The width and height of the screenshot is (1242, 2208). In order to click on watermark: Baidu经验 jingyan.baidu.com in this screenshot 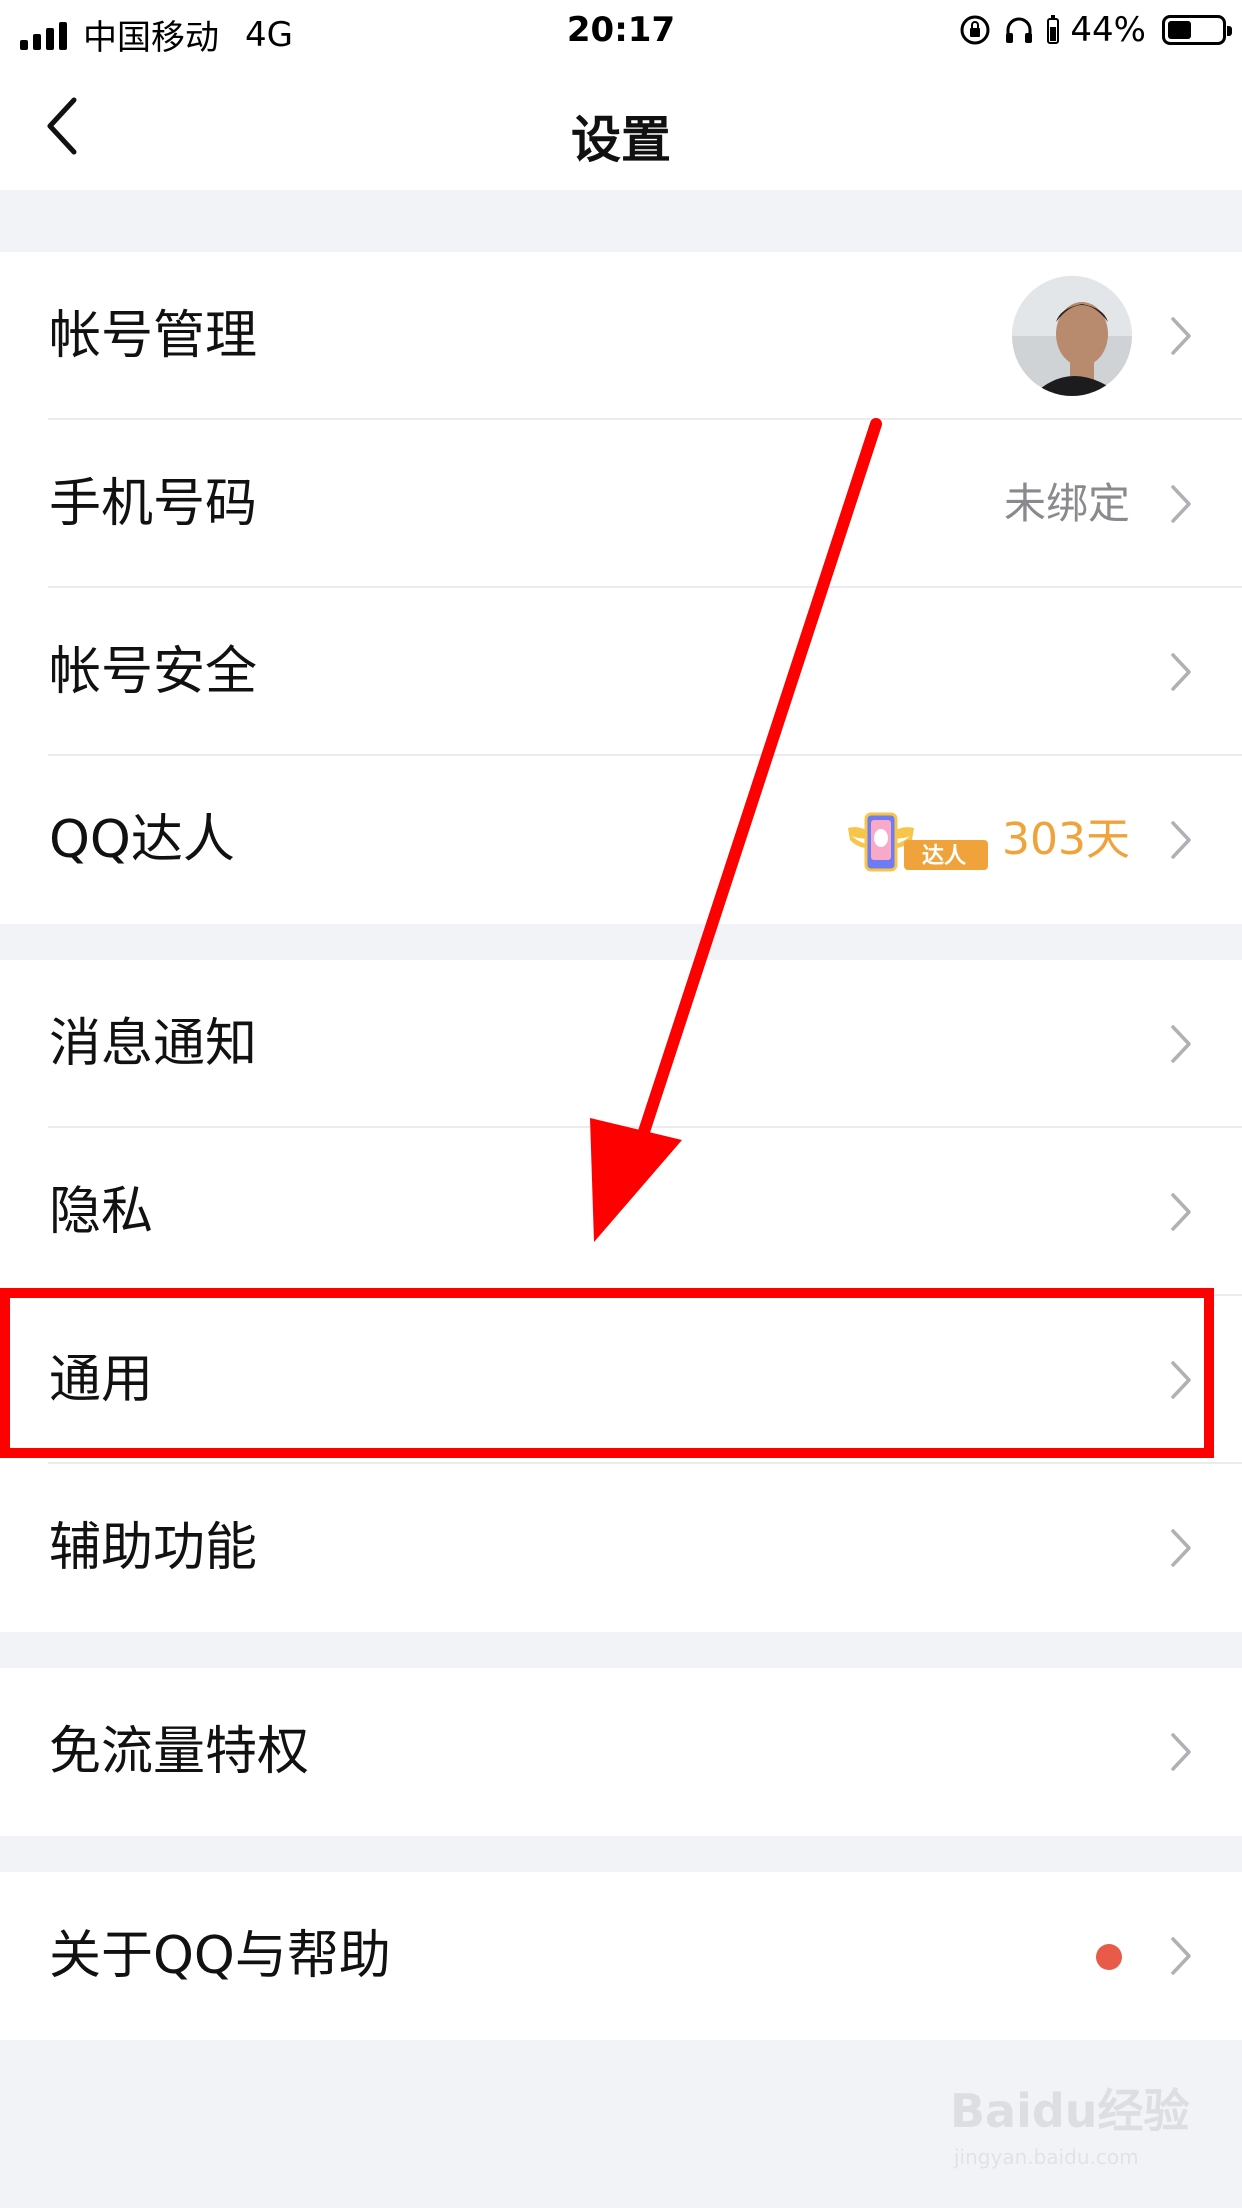, I will do `click(1070, 2130)`.